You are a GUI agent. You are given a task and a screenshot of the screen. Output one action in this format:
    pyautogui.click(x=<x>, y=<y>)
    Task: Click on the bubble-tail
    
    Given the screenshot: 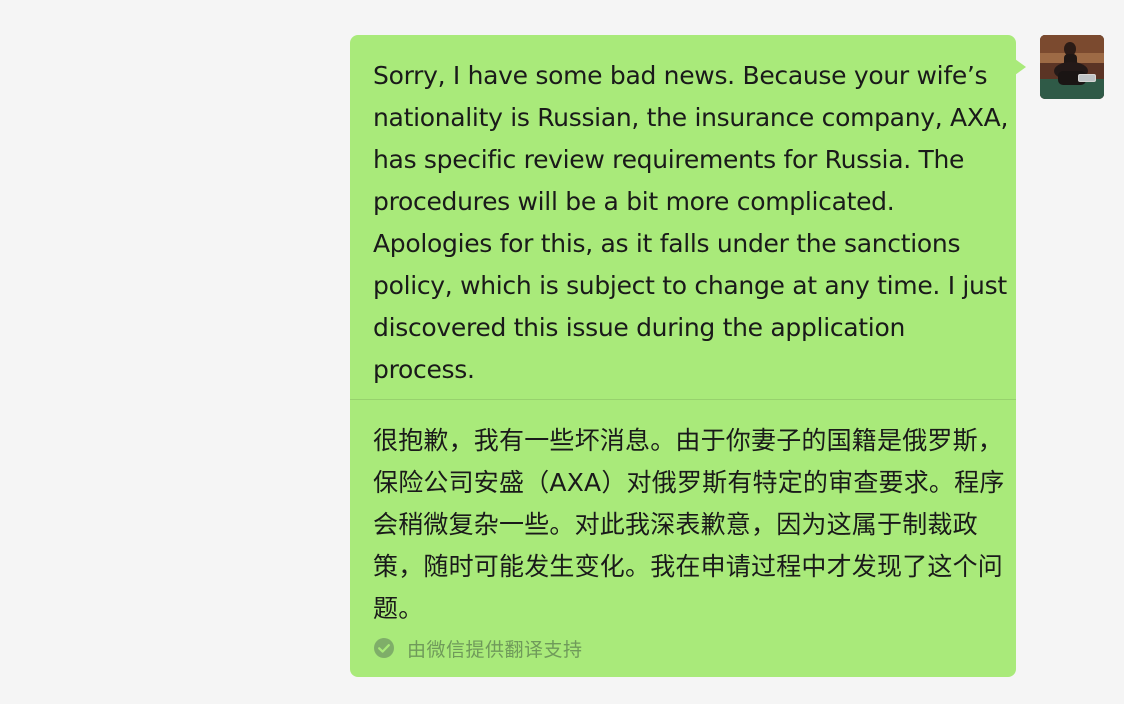 What is the action you would take?
    pyautogui.click(x=1020, y=67)
    